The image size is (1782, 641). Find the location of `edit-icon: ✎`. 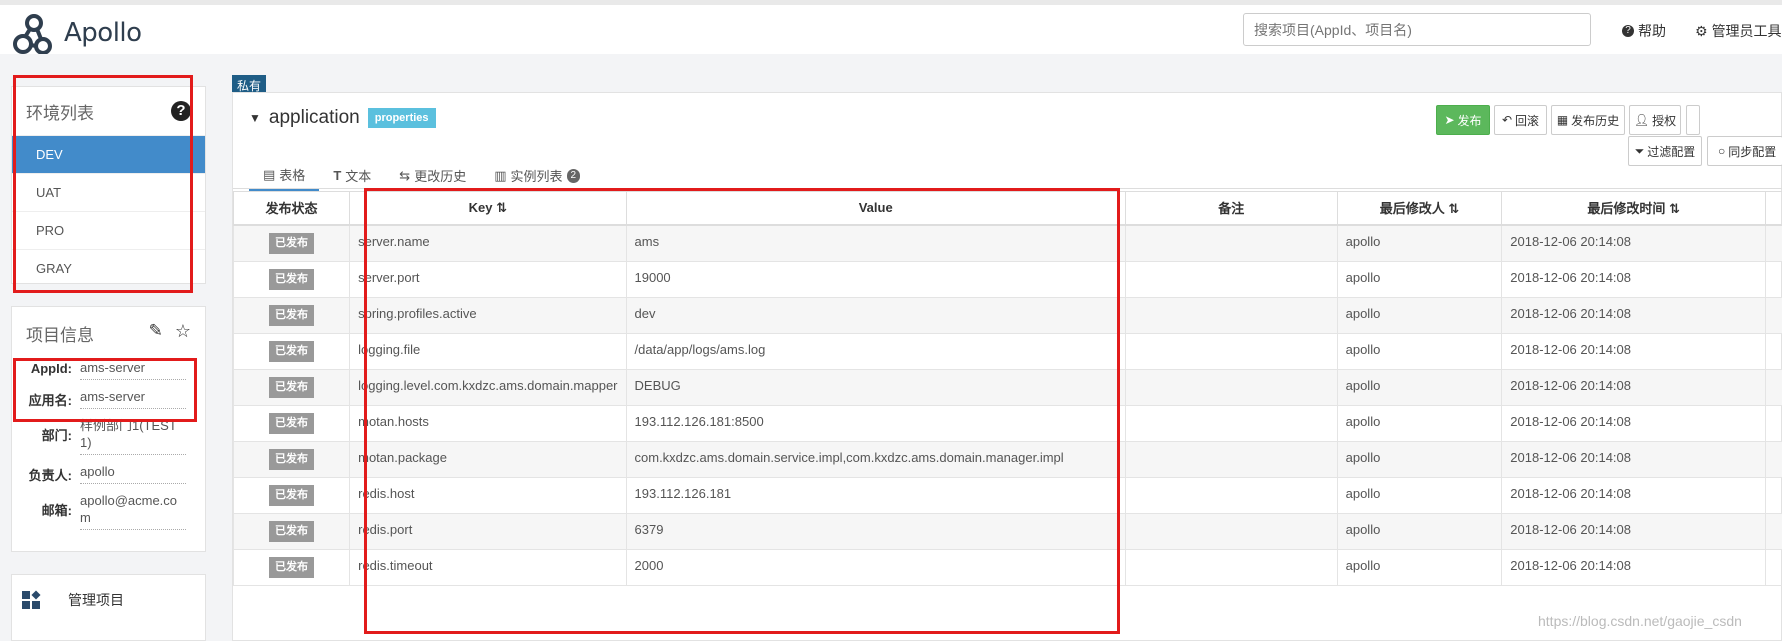

edit-icon: ✎ is located at coordinates (156, 336).